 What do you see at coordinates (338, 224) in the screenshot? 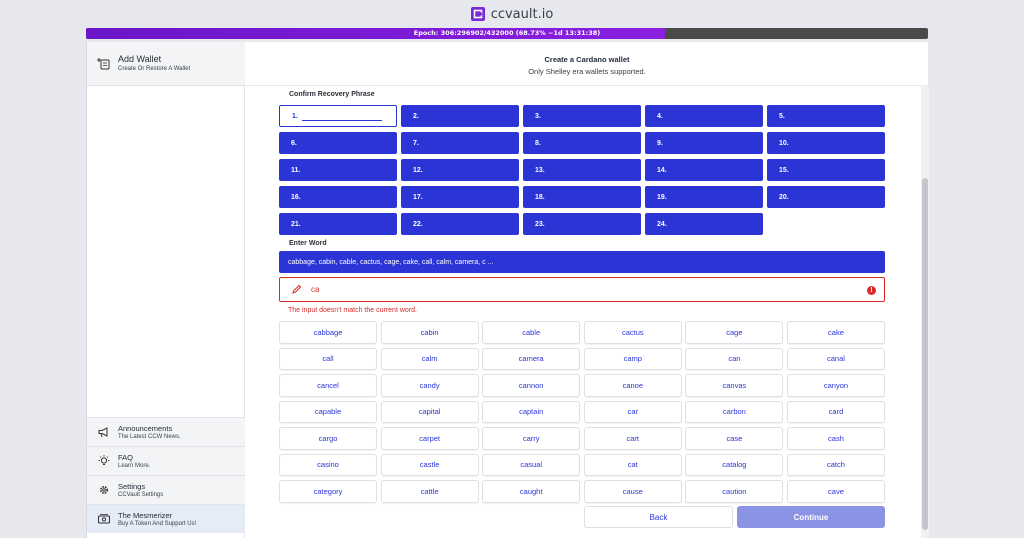
I see `phrase-slot: 21.` at bounding box center [338, 224].